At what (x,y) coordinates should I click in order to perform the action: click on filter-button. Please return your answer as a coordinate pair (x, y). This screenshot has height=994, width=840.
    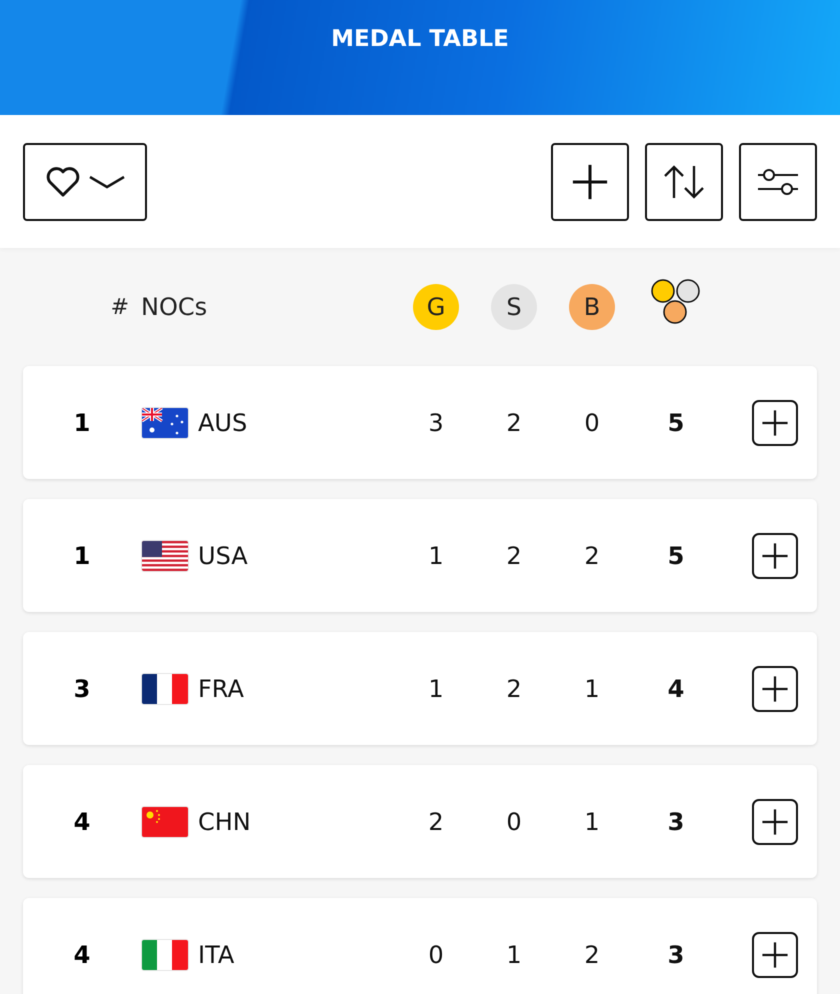
    Looking at the image, I should click on (778, 181).